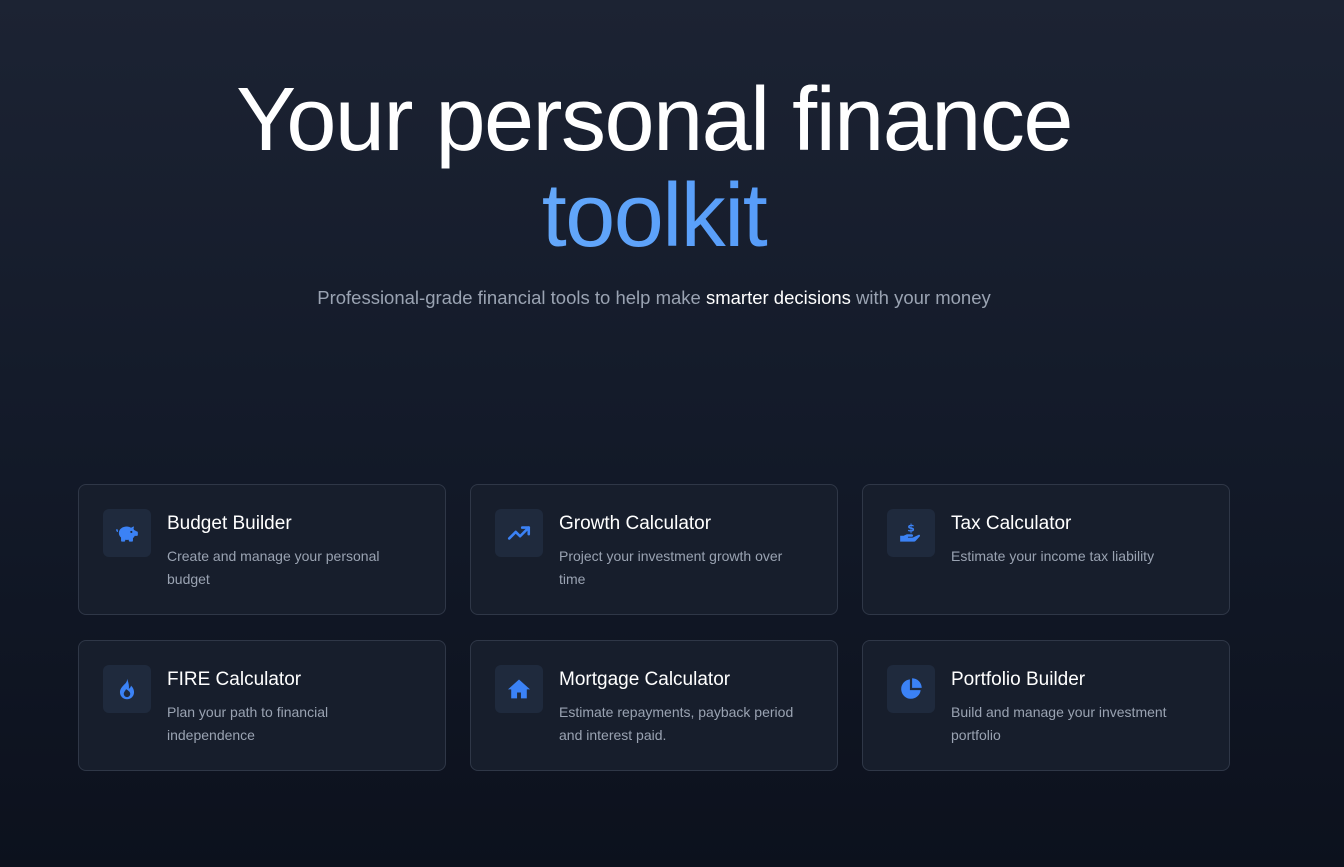  Describe the element at coordinates (127, 533) in the screenshot. I see `piggy-bank-icon` at that location.